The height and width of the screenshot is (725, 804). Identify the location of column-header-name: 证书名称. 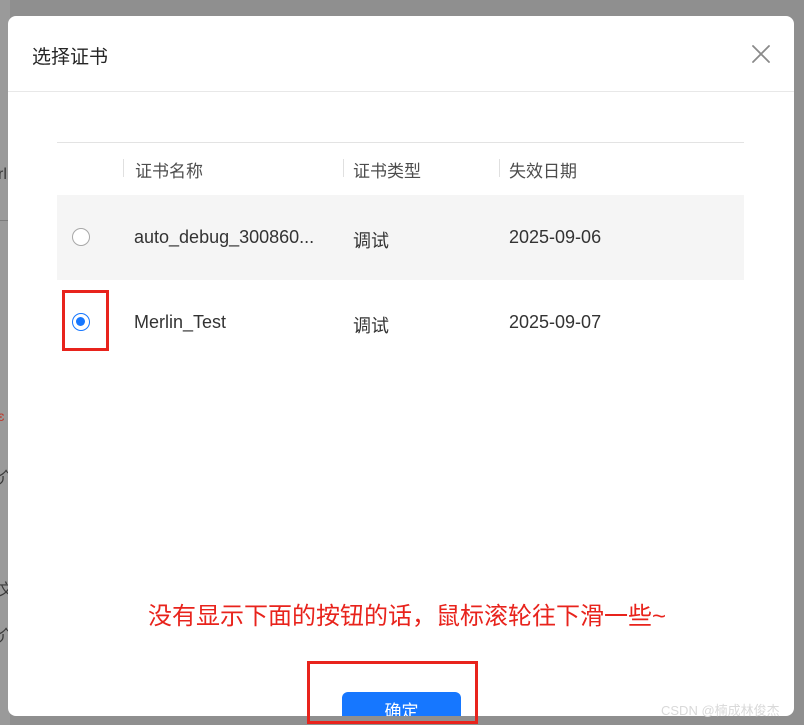
(169, 171).